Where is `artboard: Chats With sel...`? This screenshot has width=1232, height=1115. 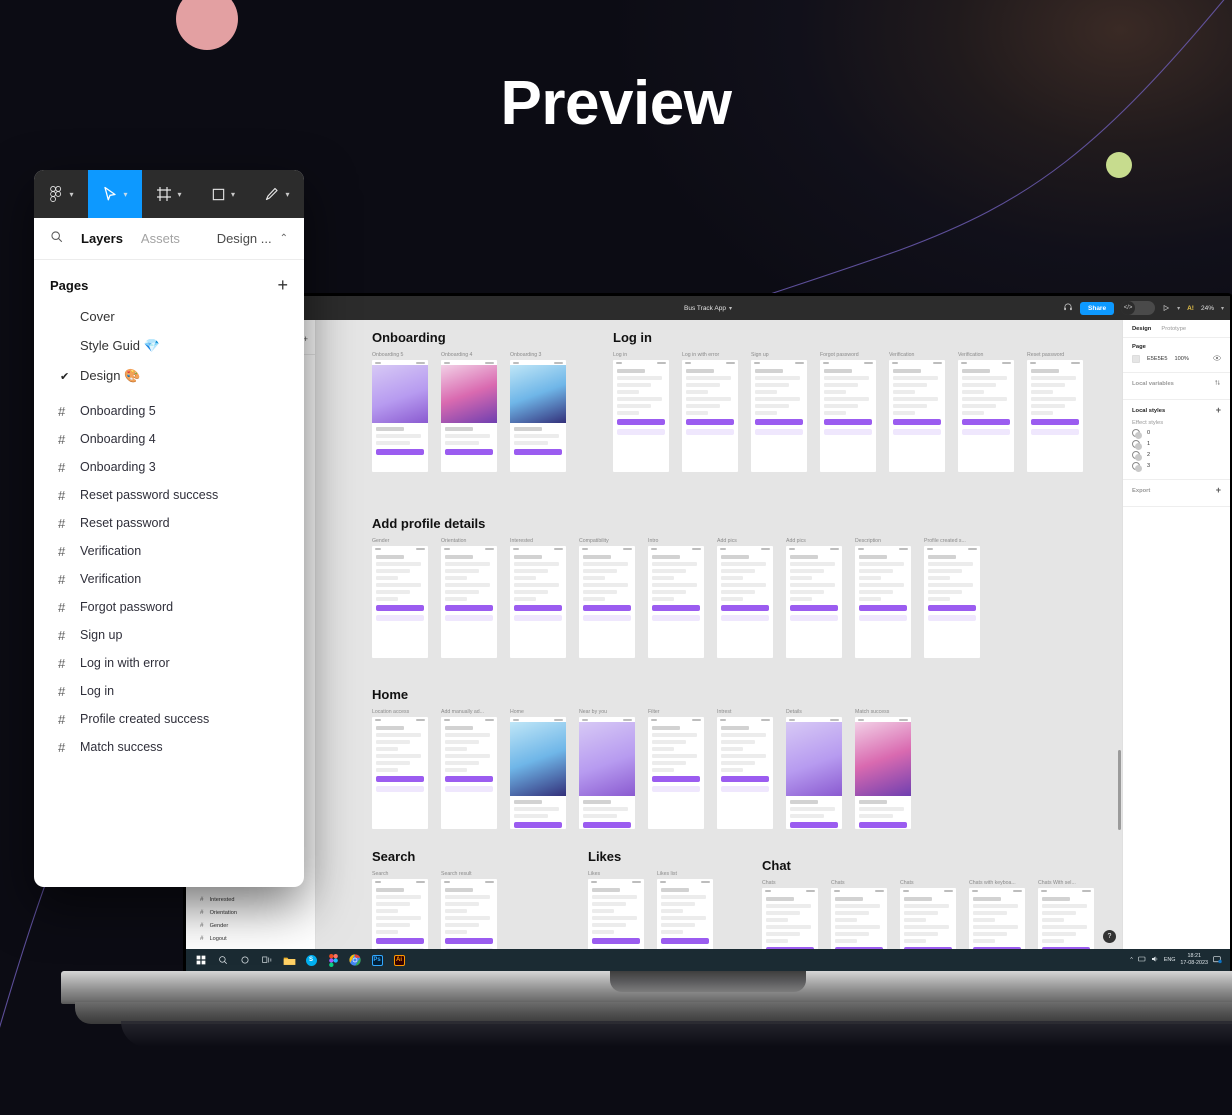
artboard: Chats With sel... is located at coordinates (1066, 914).